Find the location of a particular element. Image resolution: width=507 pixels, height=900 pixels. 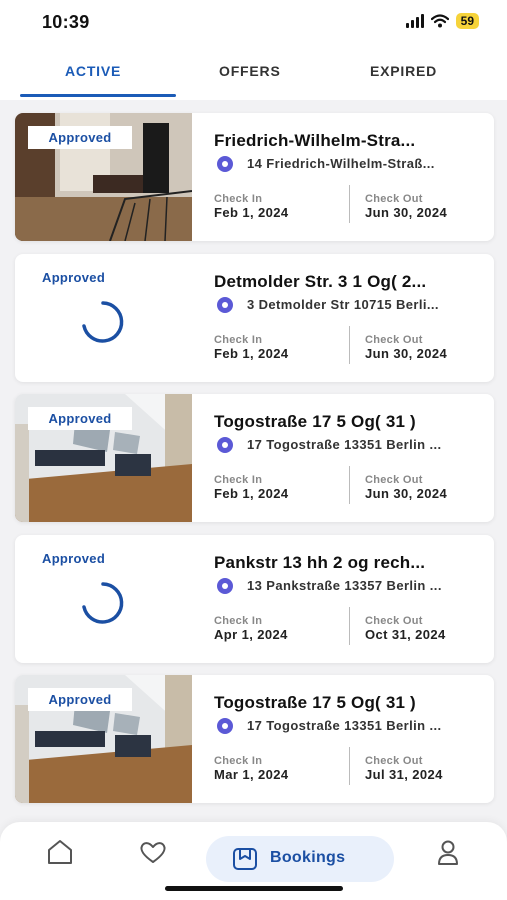

booking-tabs: ACTIVE OFFERS EXPIRED is located at coordinates (253, 74).